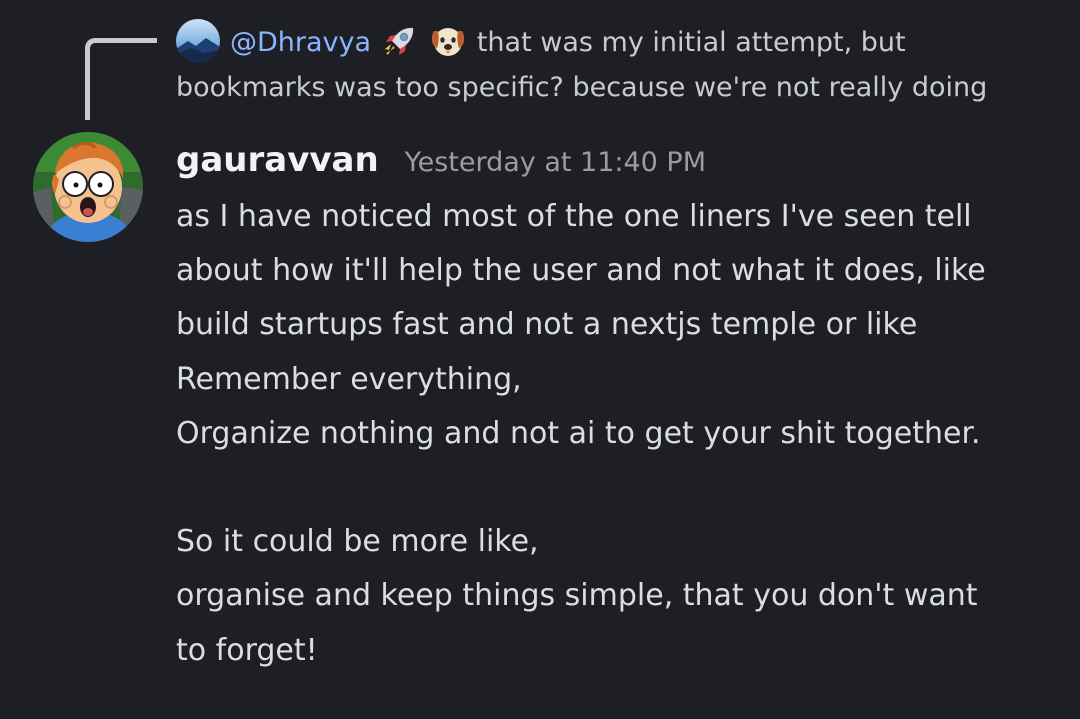 This screenshot has width=1080, height=719. What do you see at coordinates (121, 79) in the screenshot?
I see `reply-connector-line` at bounding box center [121, 79].